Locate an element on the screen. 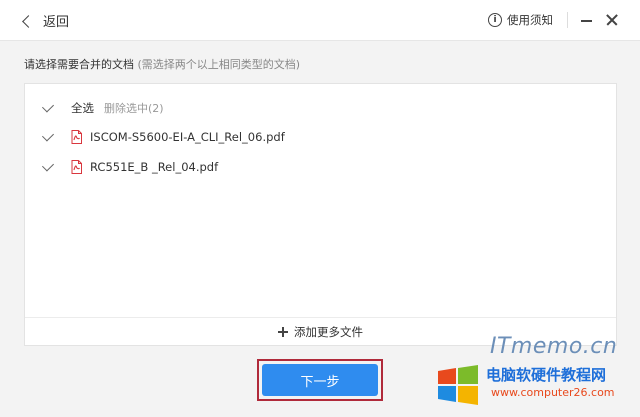 This screenshot has width=640, height=417. help-link: i 使用须知 is located at coordinates (520, 20).